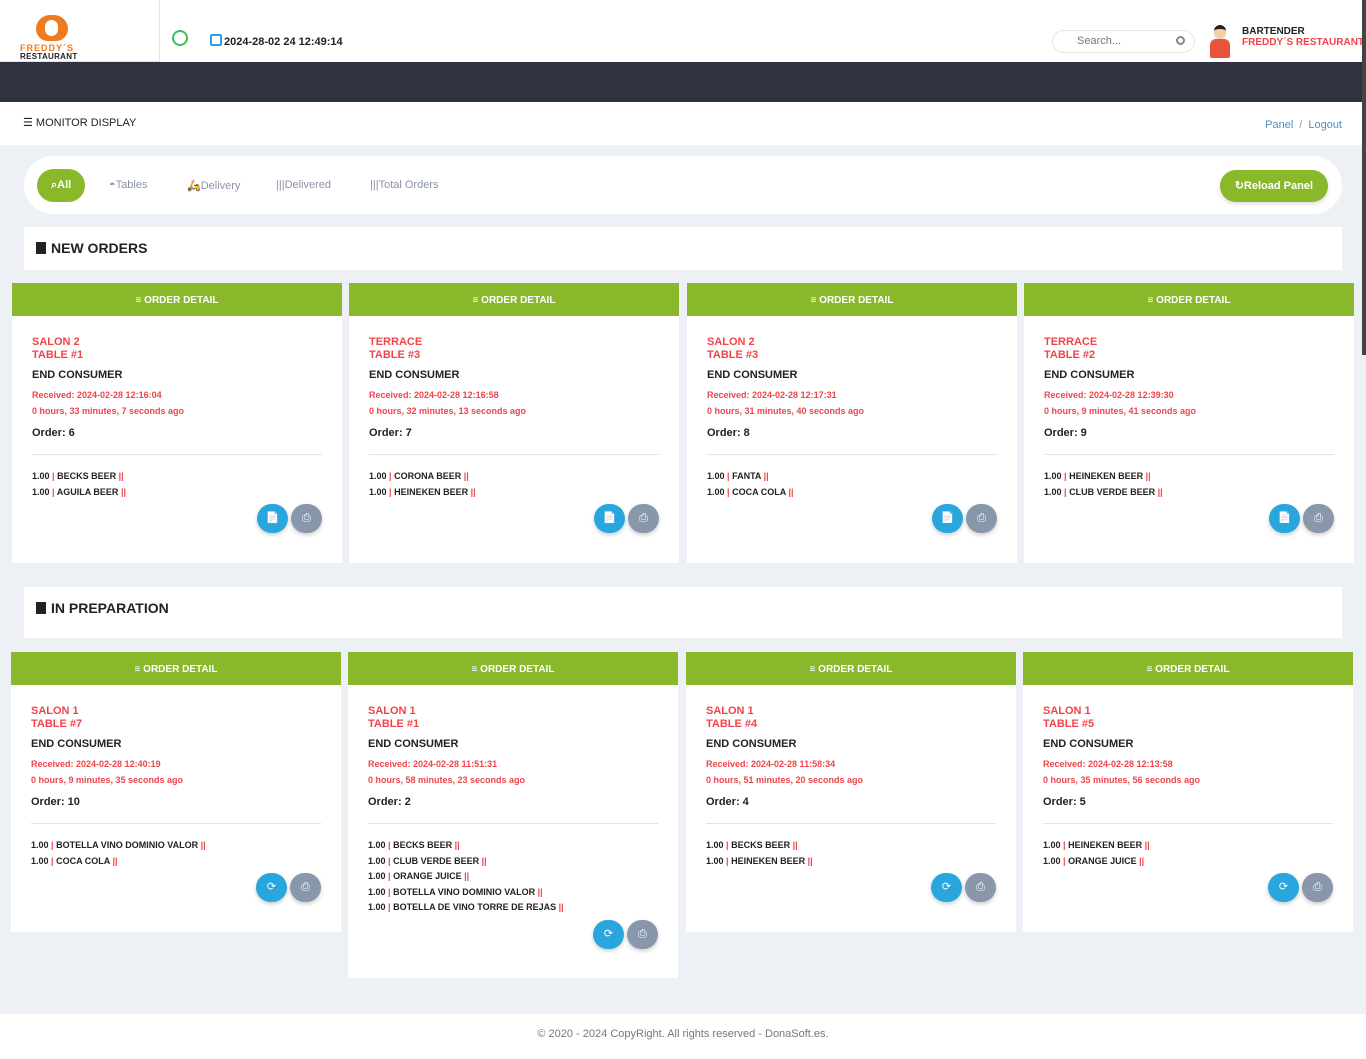 The height and width of the screenshot is (1059, 1366). I want to click on page-title-text: MONITOR DISPLAY, so click(86, 123).